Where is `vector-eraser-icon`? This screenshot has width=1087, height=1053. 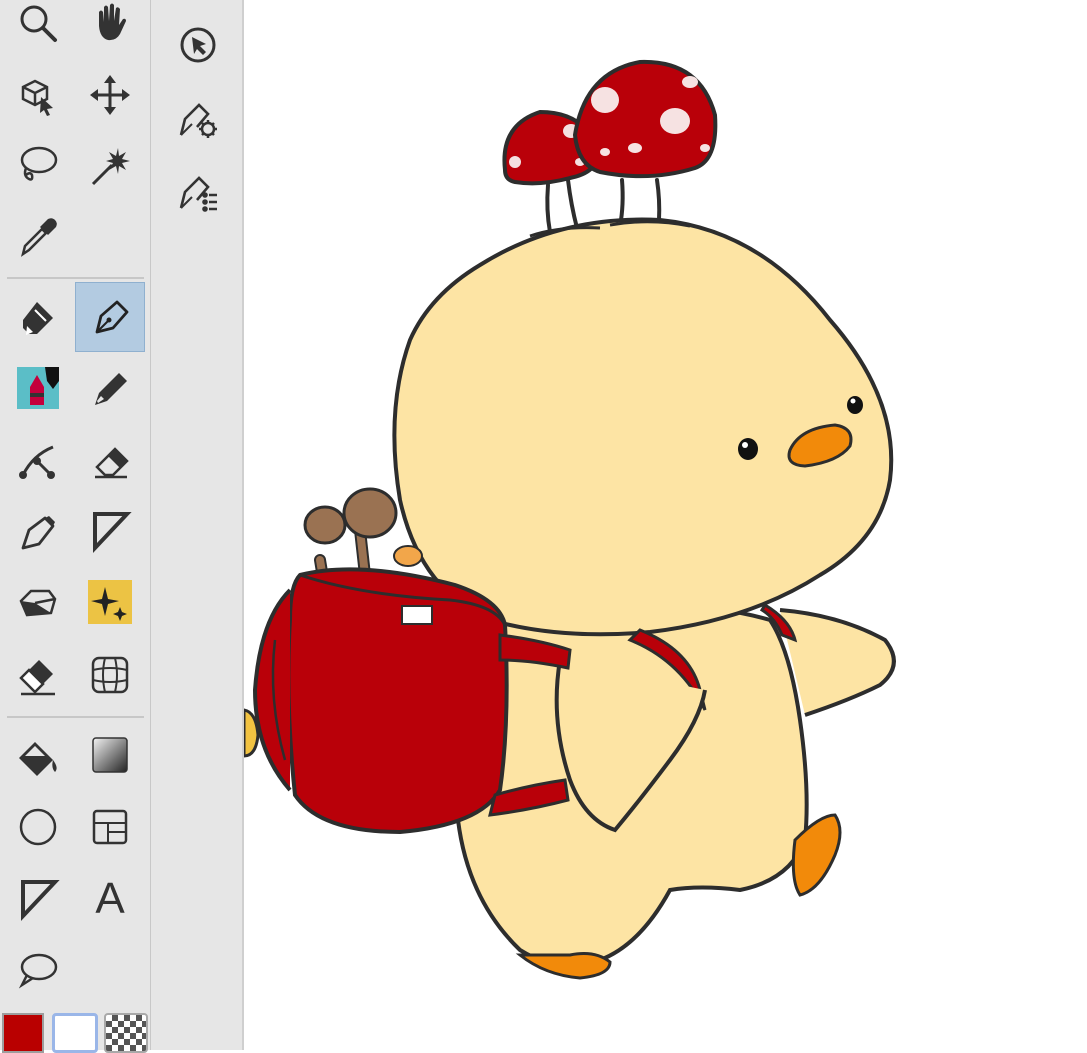 vector-eraser-icon is located at coordinates (37, 678).